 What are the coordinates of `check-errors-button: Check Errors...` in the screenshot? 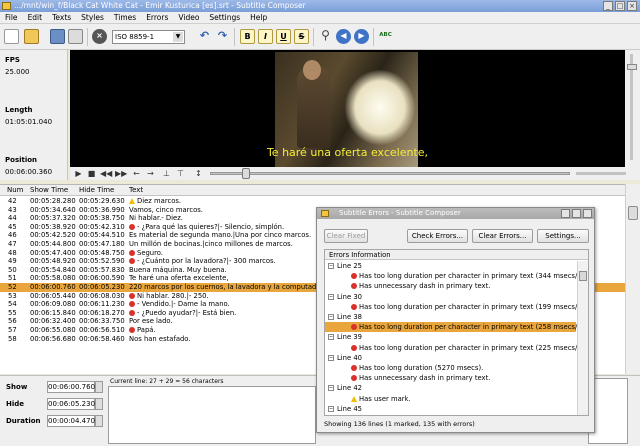 It's located at (437, 236).